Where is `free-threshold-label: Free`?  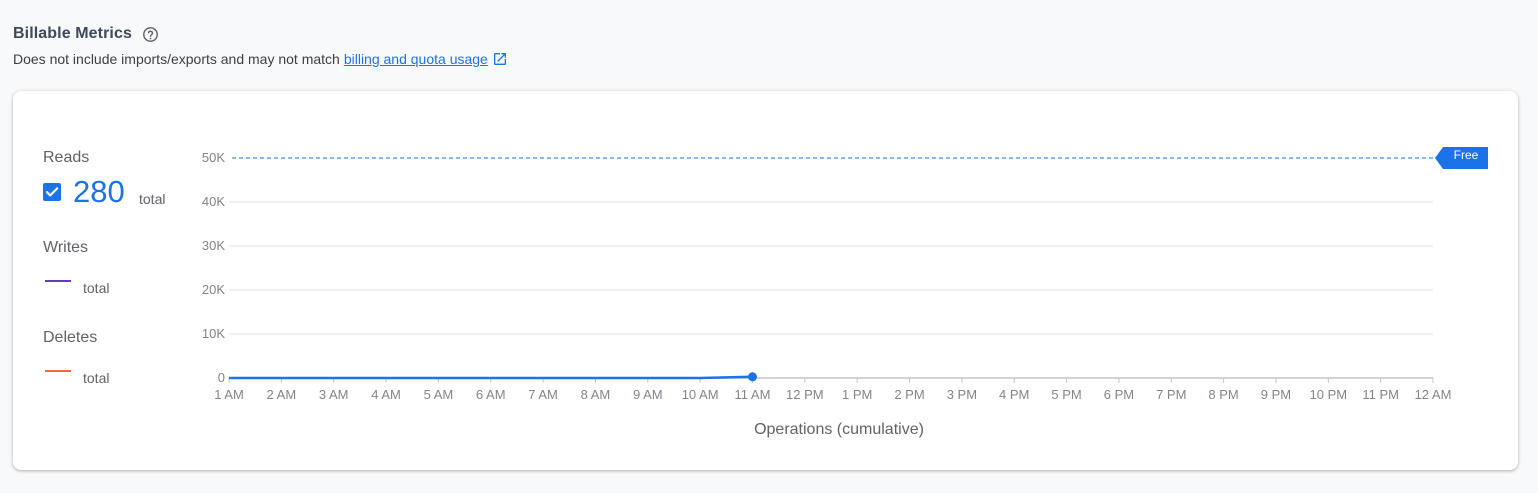 free-threshold-label: Free is located at coordinates (1466, 155).